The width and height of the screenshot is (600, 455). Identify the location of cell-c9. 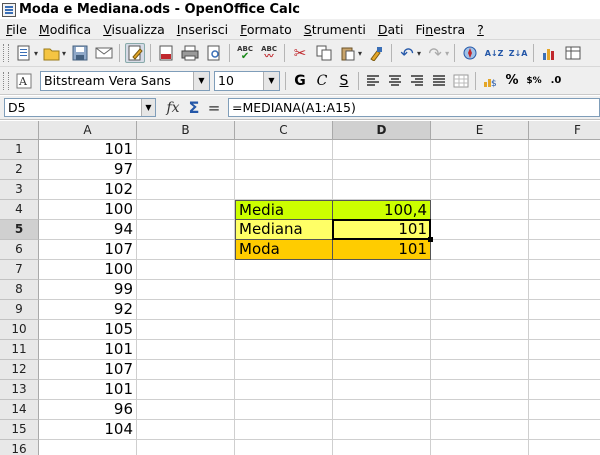
(284, 310).